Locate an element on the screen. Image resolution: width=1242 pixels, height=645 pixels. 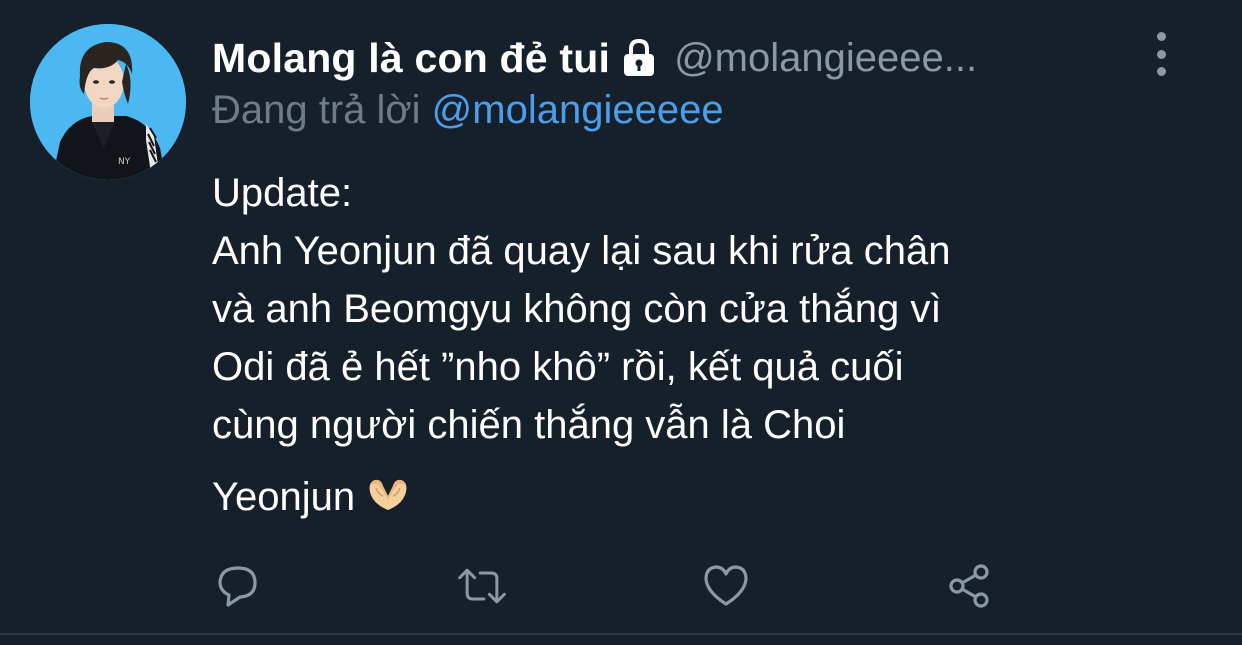
tweet-line: và anh Beomgyu không còn cửa thắng vì is located at coordinates (577, 309).